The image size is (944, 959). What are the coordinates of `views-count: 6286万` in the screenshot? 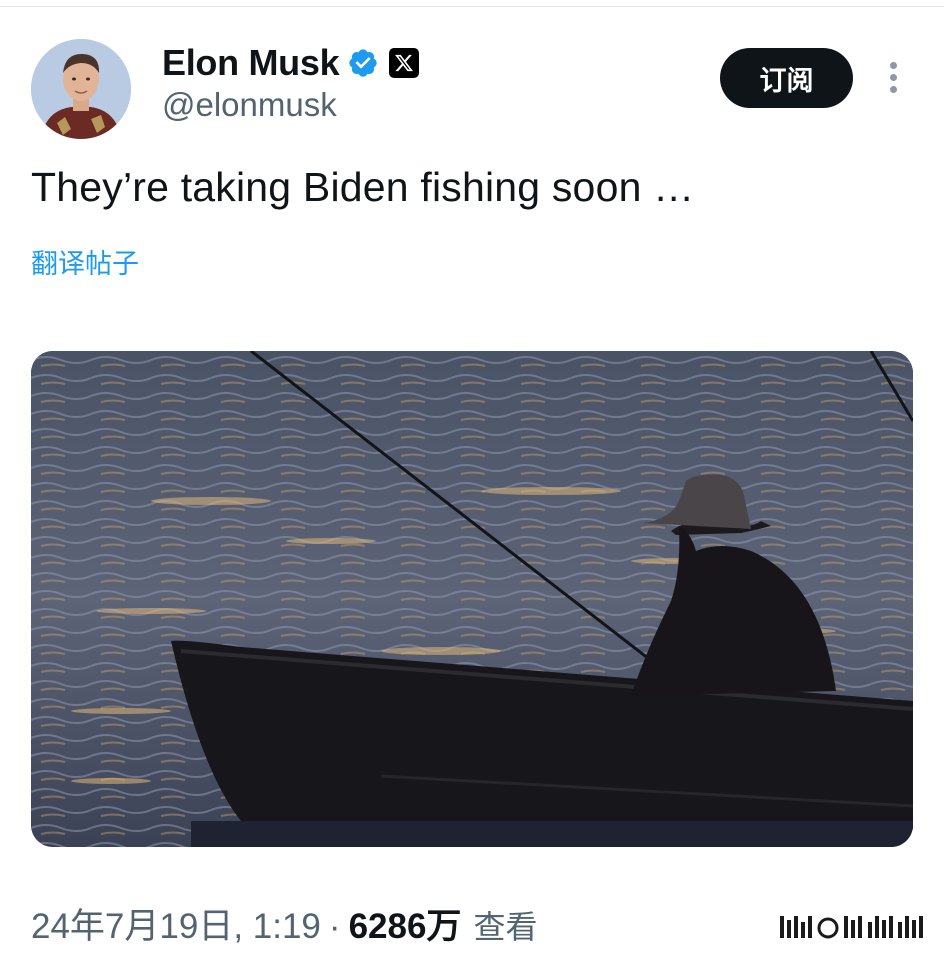 It's located at (405, 926).